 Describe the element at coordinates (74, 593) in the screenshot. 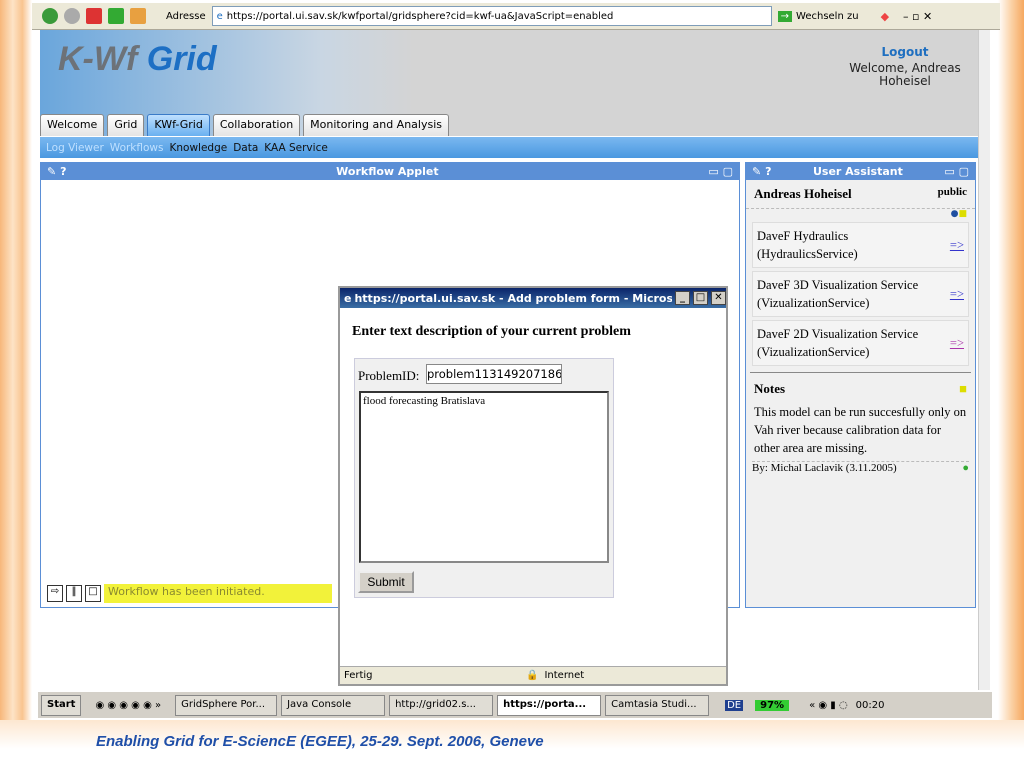

I see `pause-icon: ‖` at that location.